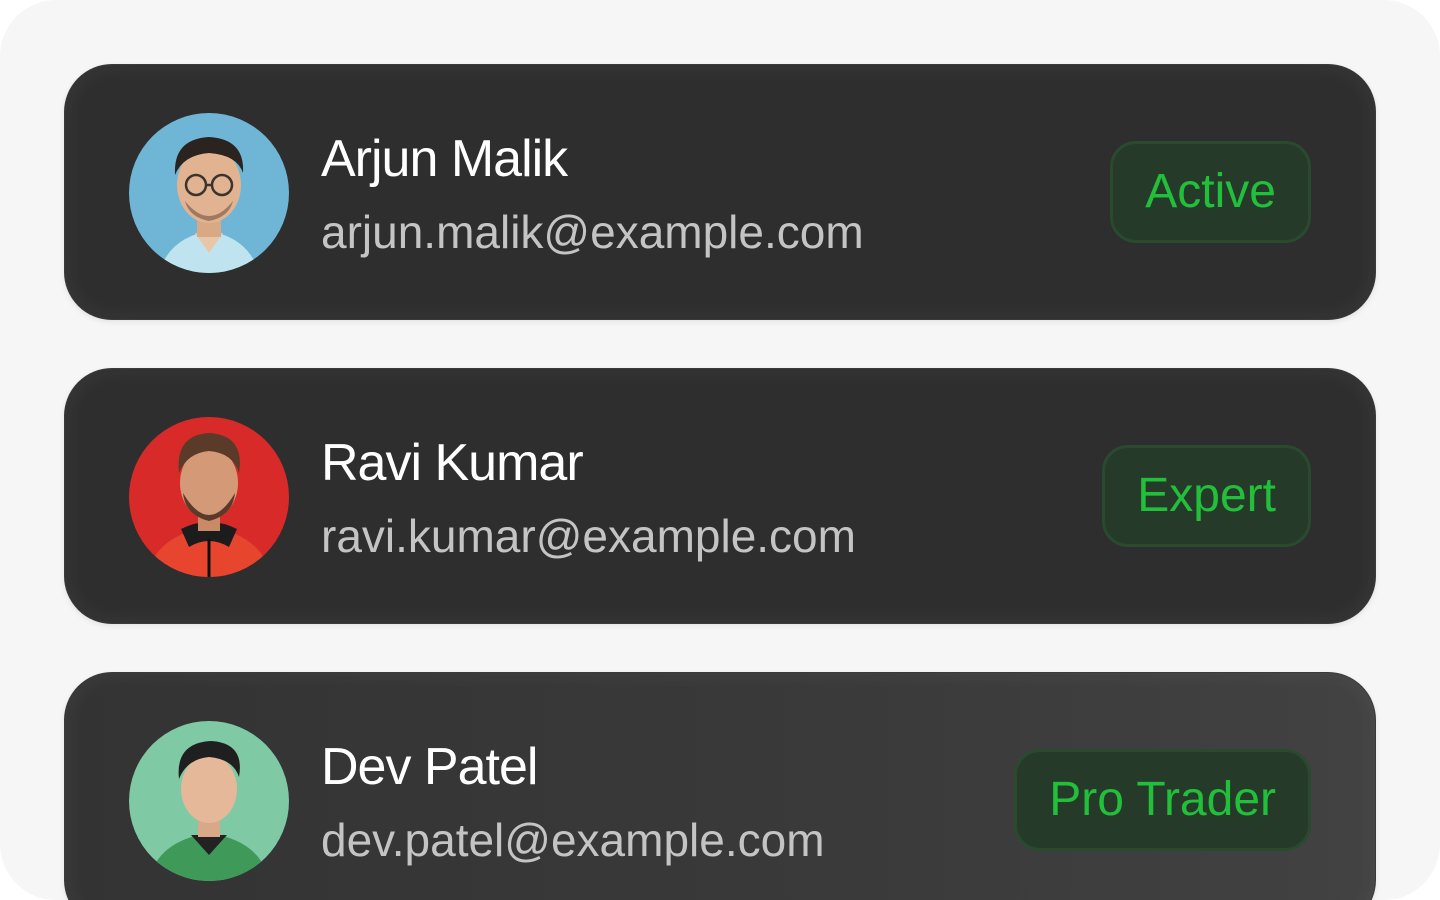  What do you see at coordinates (573, 840) in the screenshot?
I see `user-email: dev.patel@example.com` at bounding box center [573, 840].